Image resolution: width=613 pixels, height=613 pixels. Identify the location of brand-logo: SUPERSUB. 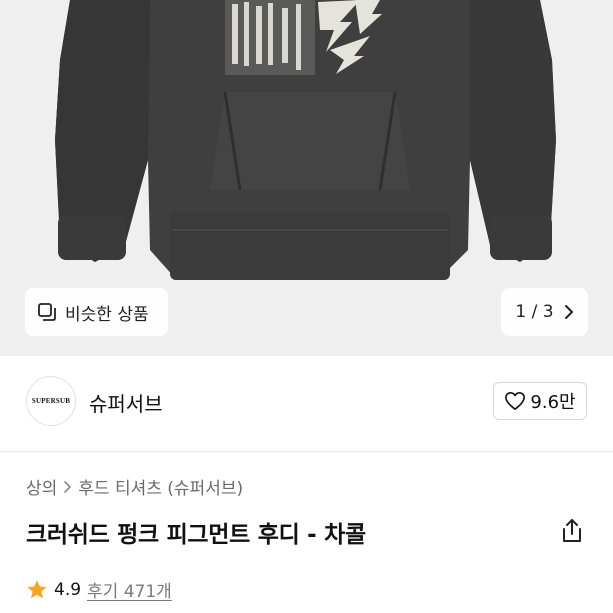
(51, 401).